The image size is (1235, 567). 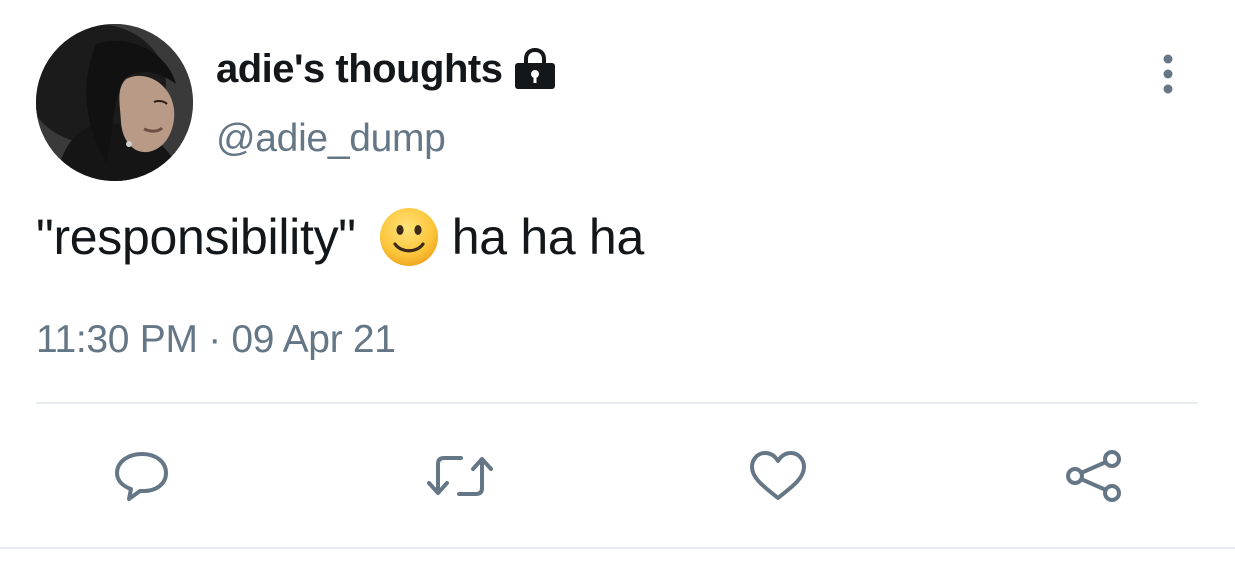 I want to click on like-button, so click(x=778, y=476).